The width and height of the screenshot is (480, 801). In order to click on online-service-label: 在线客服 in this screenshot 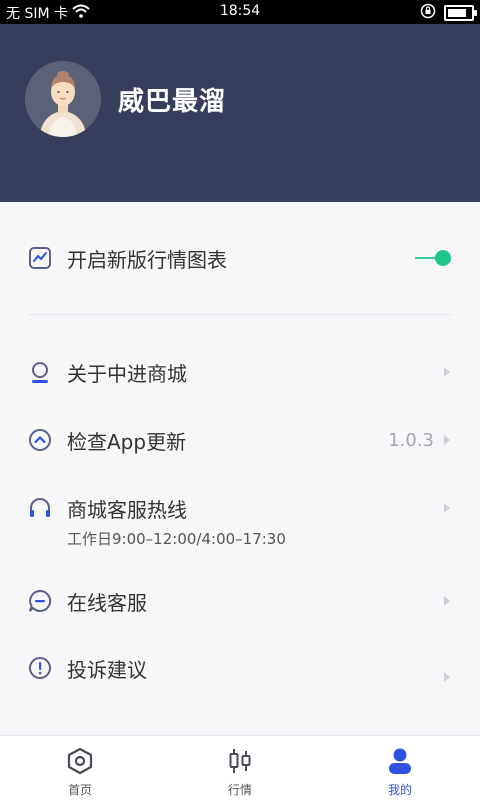, I will do `click(107, 602)`.